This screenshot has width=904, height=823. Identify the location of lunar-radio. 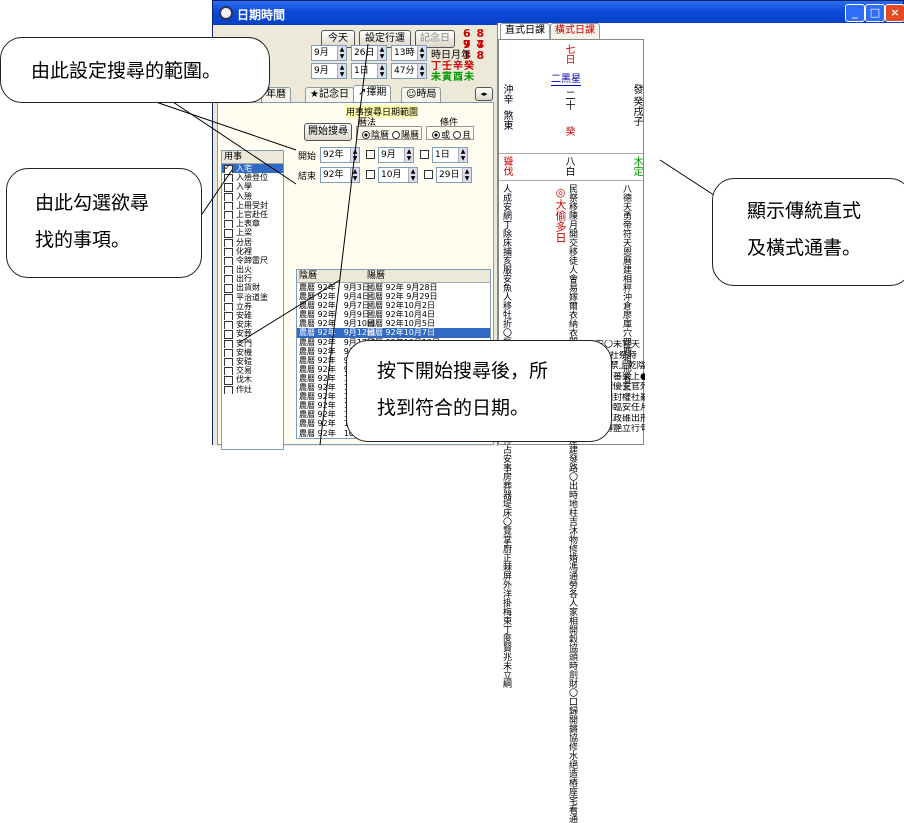
(366, 135).